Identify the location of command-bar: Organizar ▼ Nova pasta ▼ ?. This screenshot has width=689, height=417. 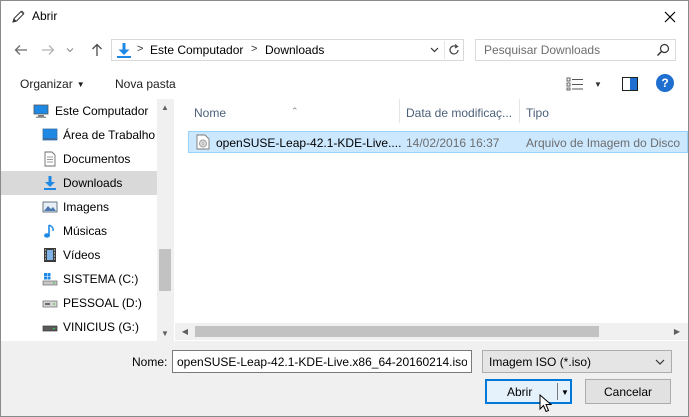
(344, 84).